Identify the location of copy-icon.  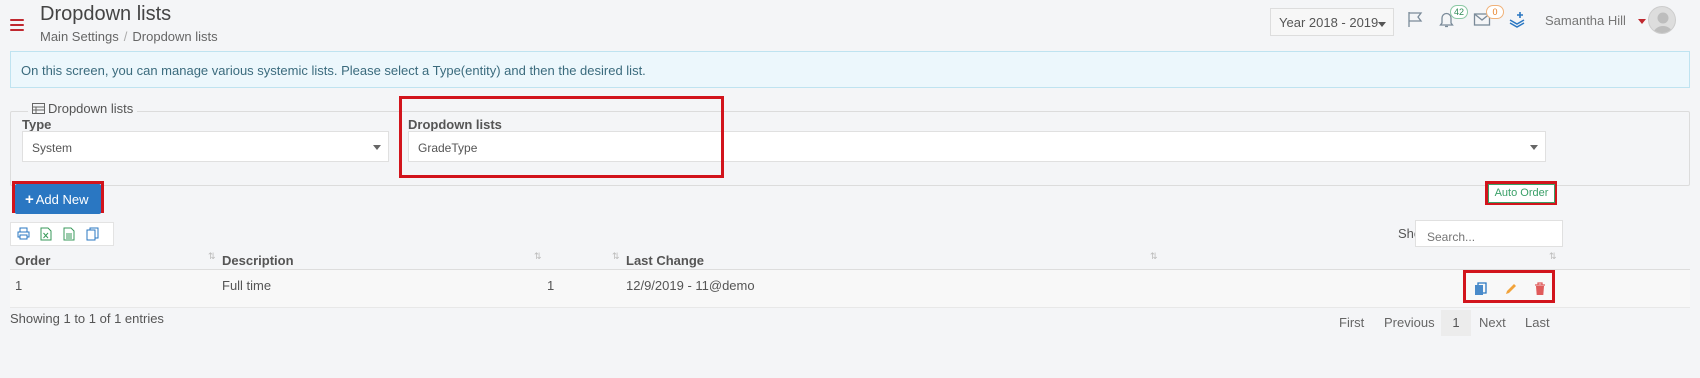
(92, 235).